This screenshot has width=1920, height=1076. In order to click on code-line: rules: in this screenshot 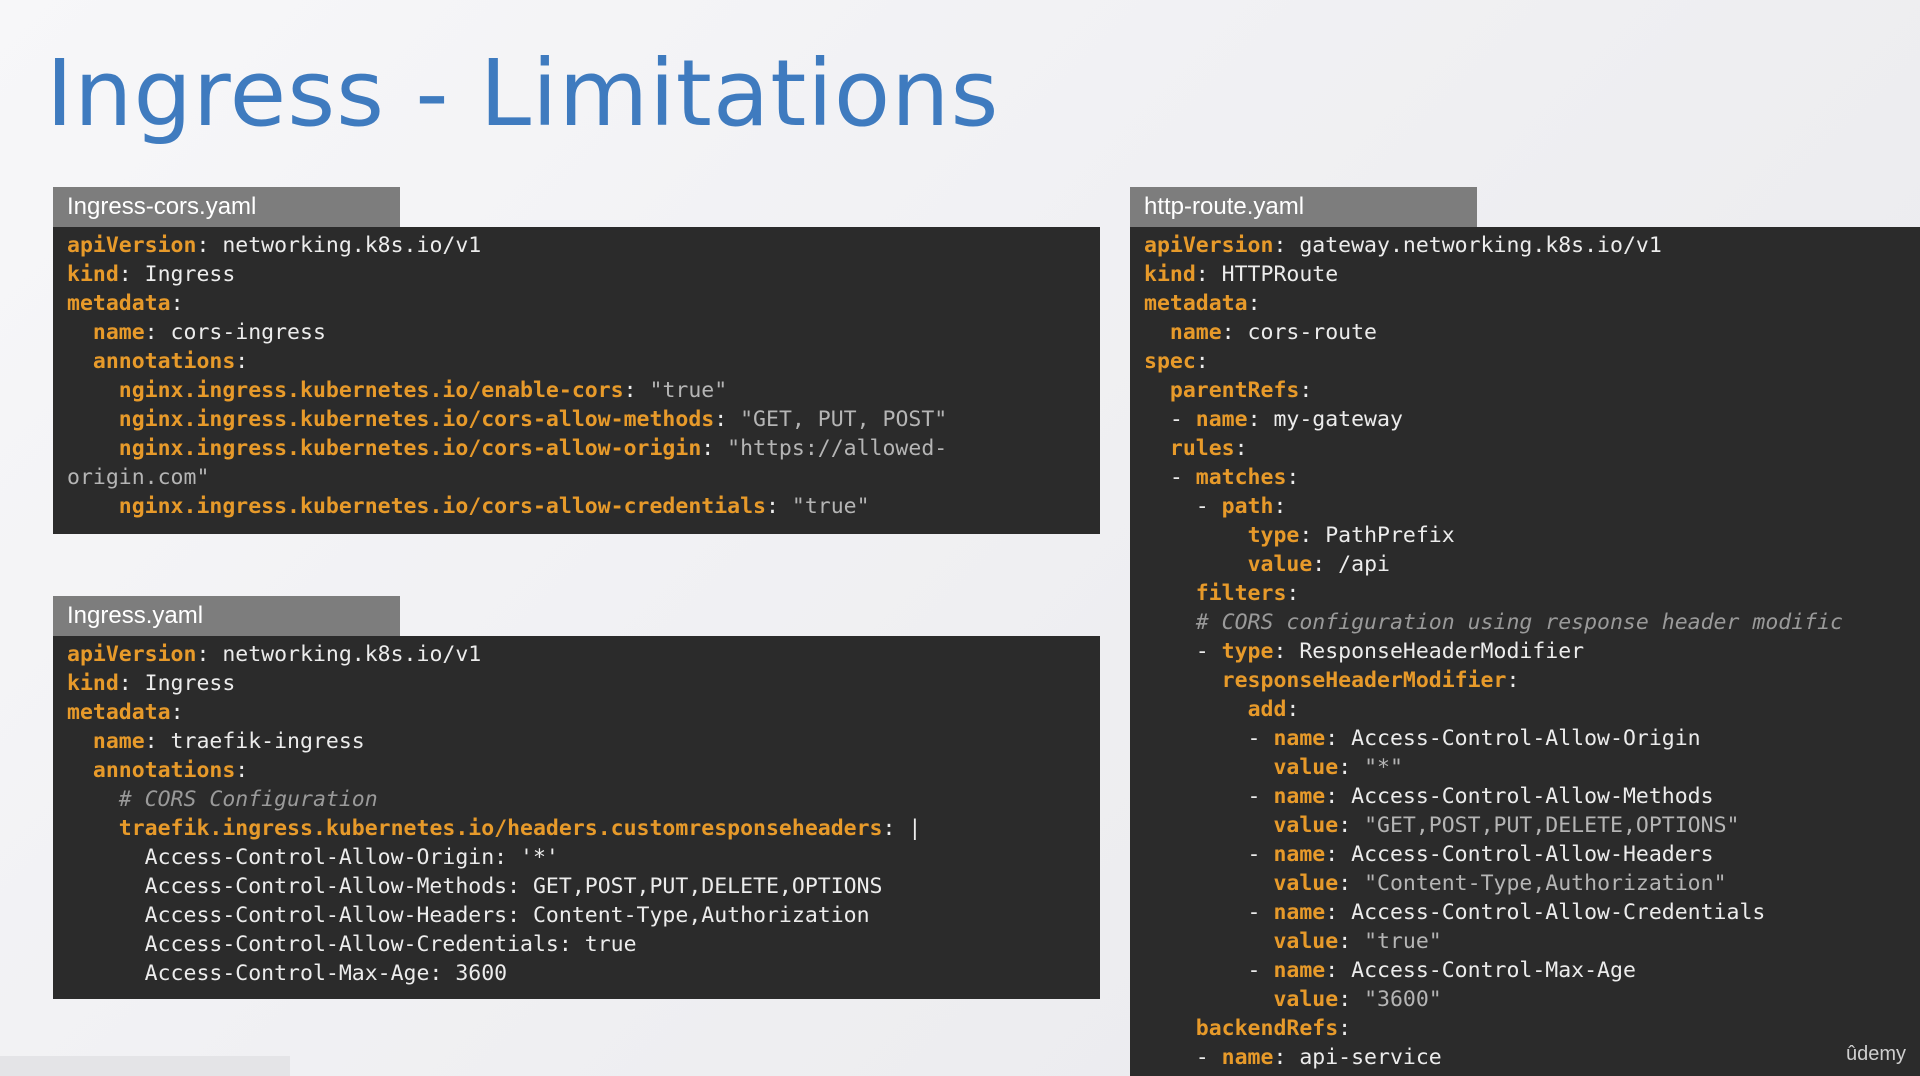, I will do `click(1525, 448)`.